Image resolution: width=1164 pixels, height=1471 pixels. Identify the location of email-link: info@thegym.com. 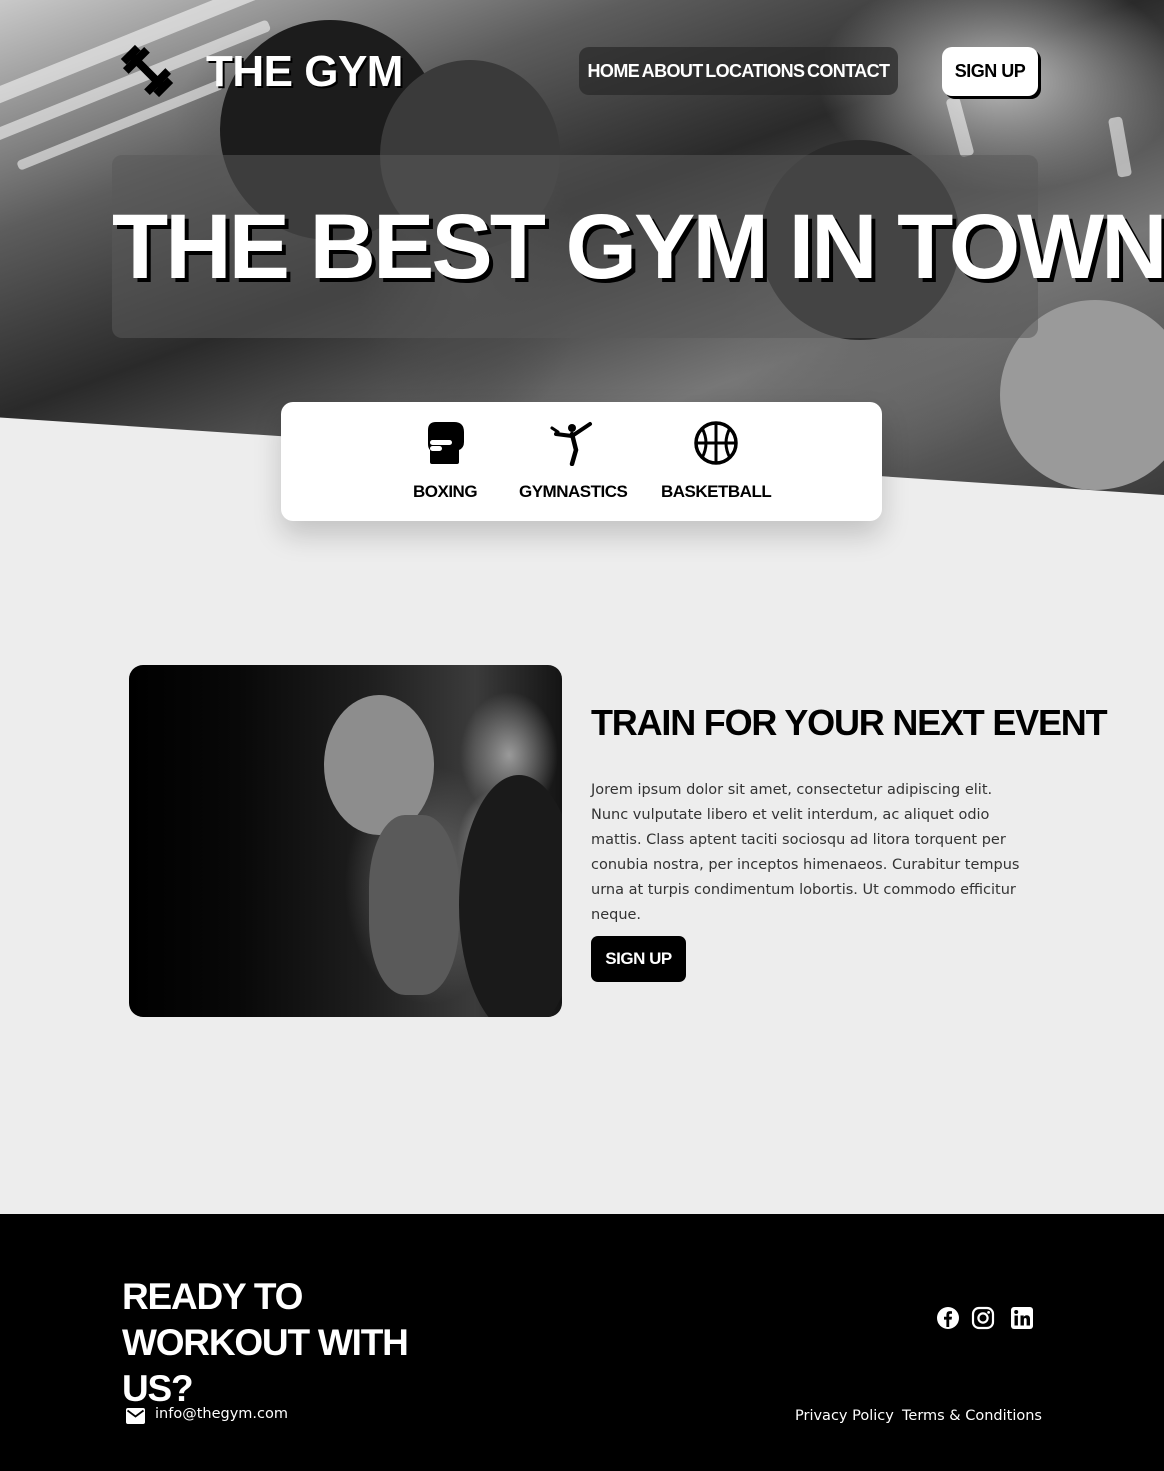
(221, 1414).